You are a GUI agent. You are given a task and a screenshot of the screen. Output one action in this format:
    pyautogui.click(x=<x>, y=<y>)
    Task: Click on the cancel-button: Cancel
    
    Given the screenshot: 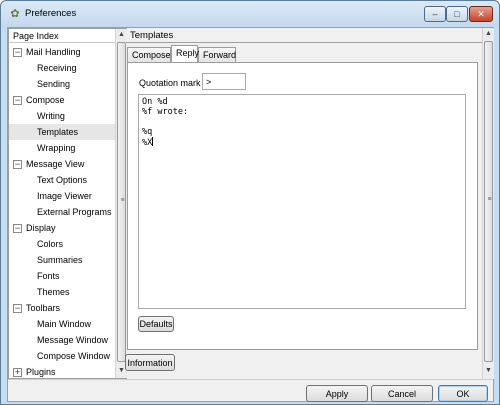 What is the action you would take?
    pyautogui.click(x=402, y=393)
    